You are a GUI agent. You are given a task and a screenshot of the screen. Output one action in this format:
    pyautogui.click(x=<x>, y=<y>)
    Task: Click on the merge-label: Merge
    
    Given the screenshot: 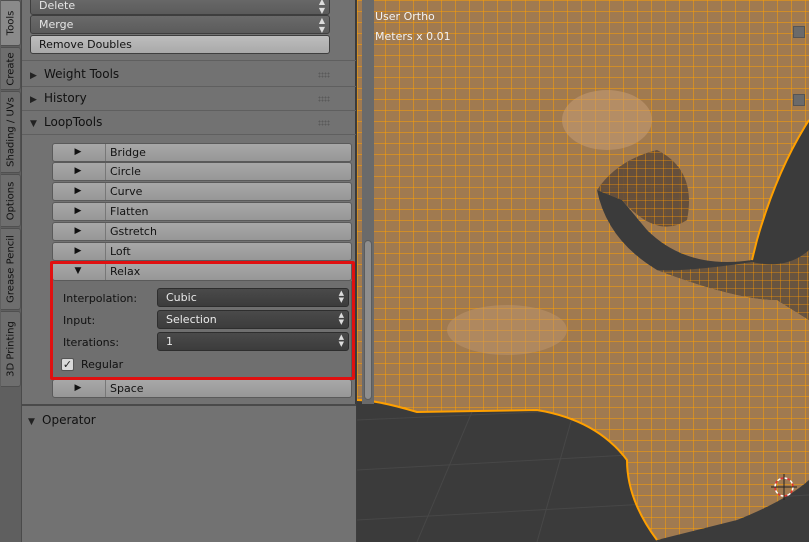 What is the action you would take?
    pyautogui.click(x=56, y=24)
    